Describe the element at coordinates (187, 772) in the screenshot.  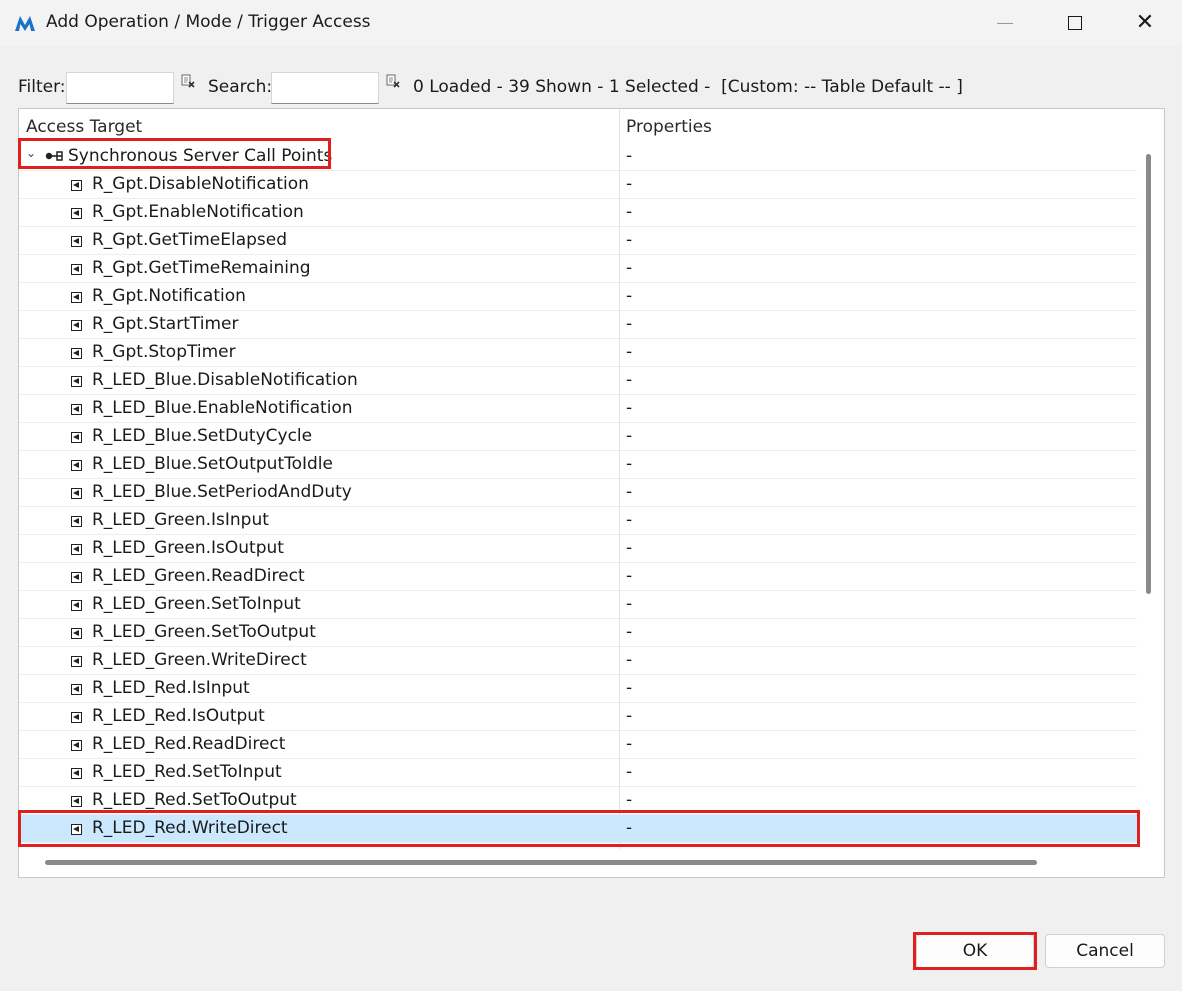
I see `row-access-target: R_LED_Red.SetToInput` at that location.